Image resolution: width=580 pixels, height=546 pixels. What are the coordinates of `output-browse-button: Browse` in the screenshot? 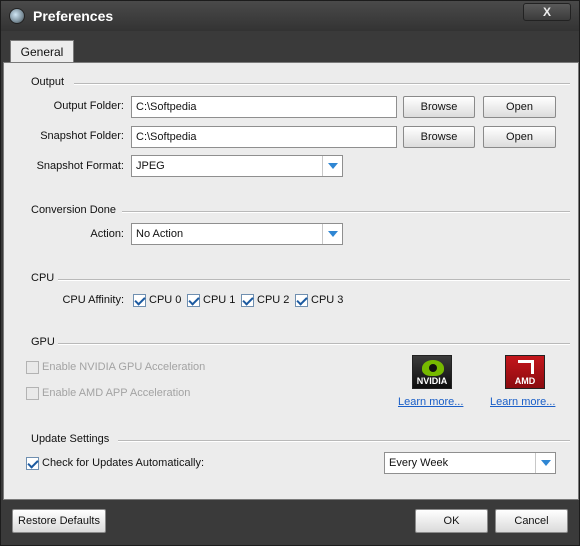 It's located at (439, 107).